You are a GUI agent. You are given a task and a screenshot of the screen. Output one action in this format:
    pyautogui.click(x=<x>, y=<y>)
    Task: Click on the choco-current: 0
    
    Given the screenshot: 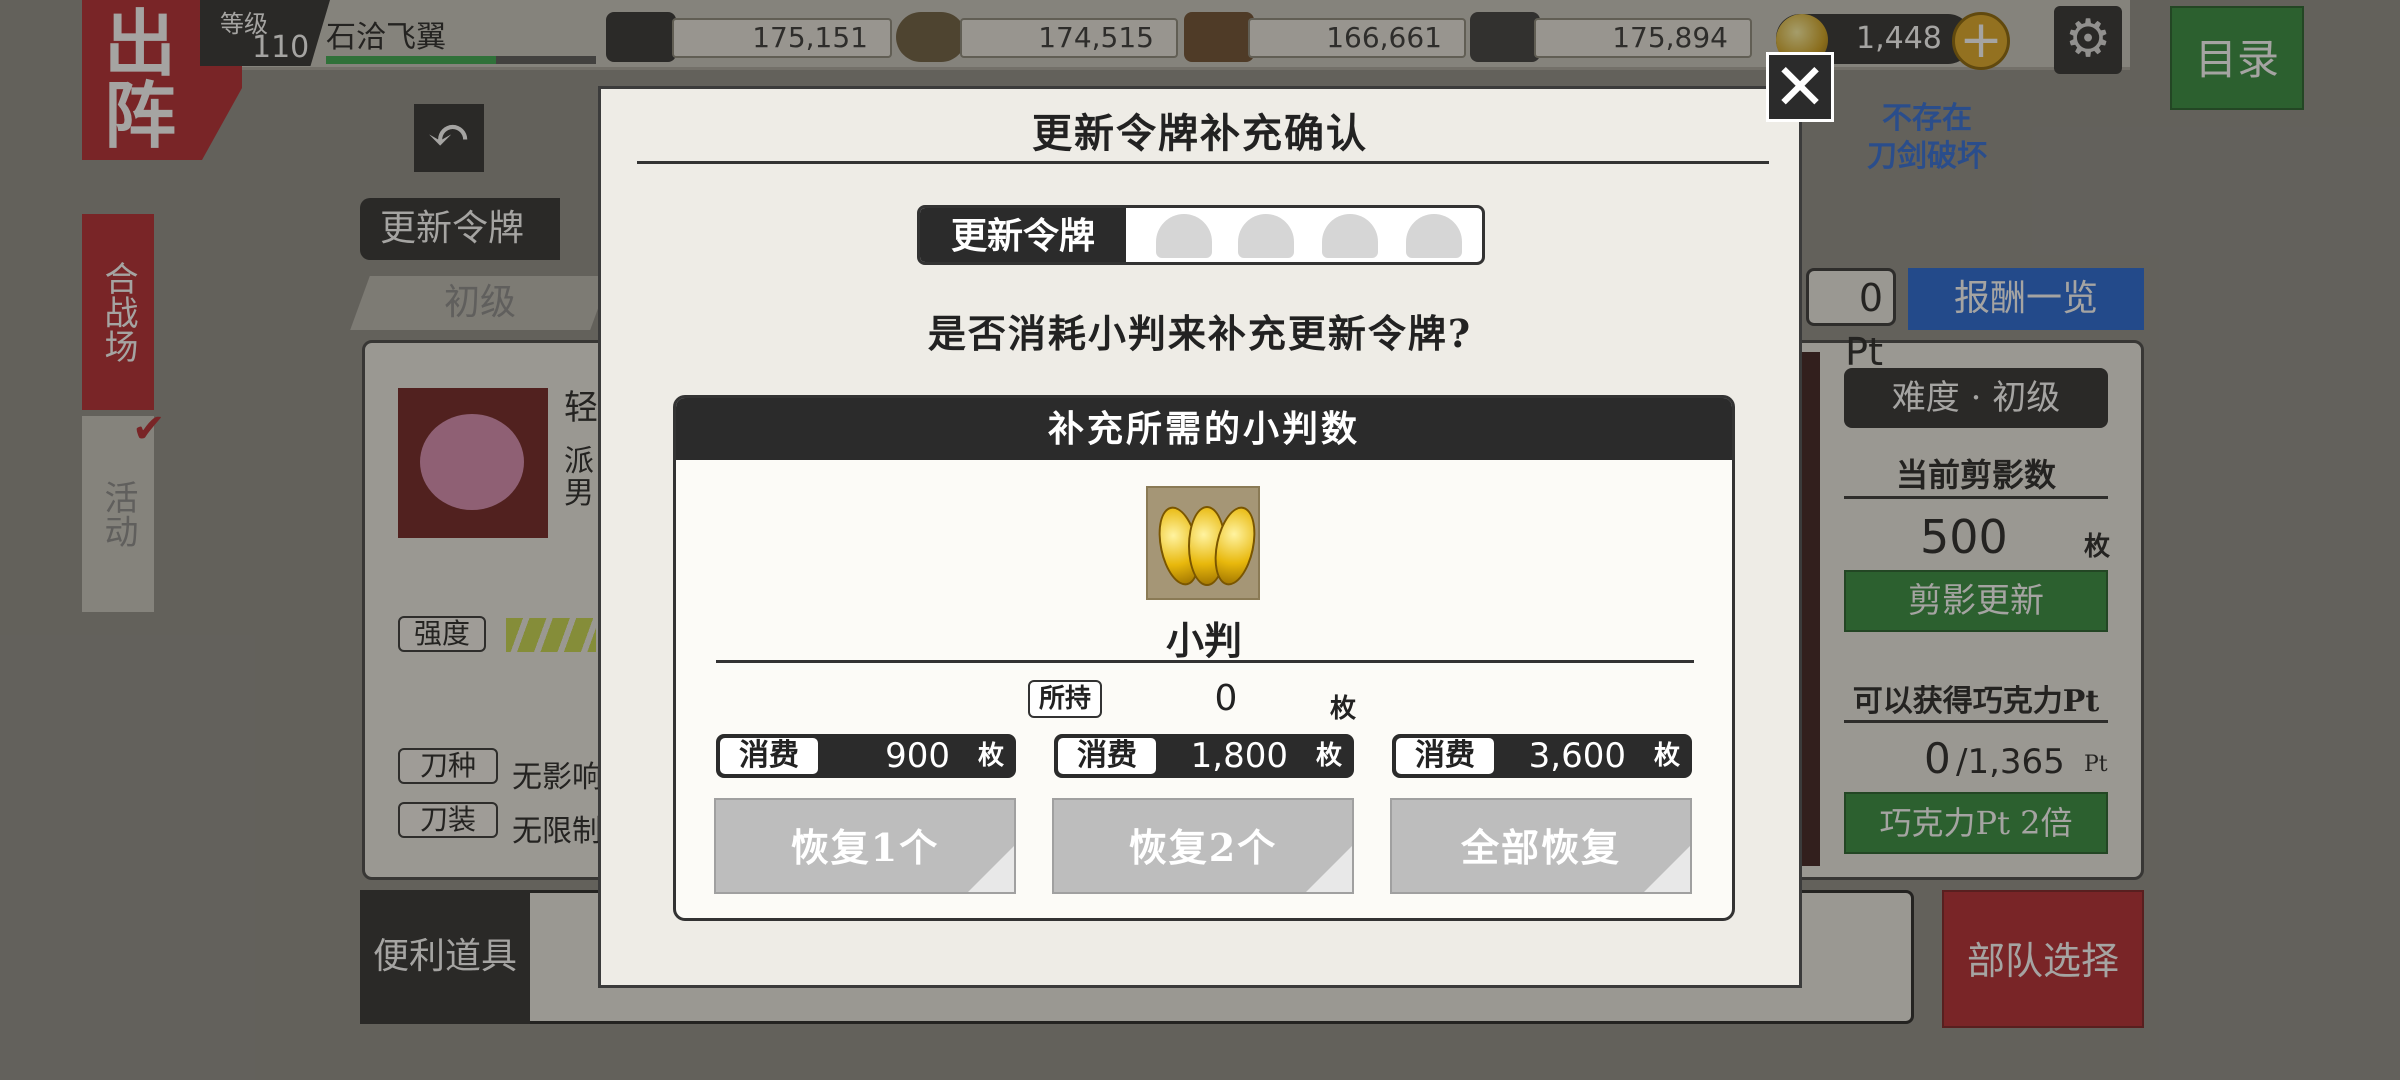 What is the action you would take?
    pyautogui.click(x=1937, y=758)
    